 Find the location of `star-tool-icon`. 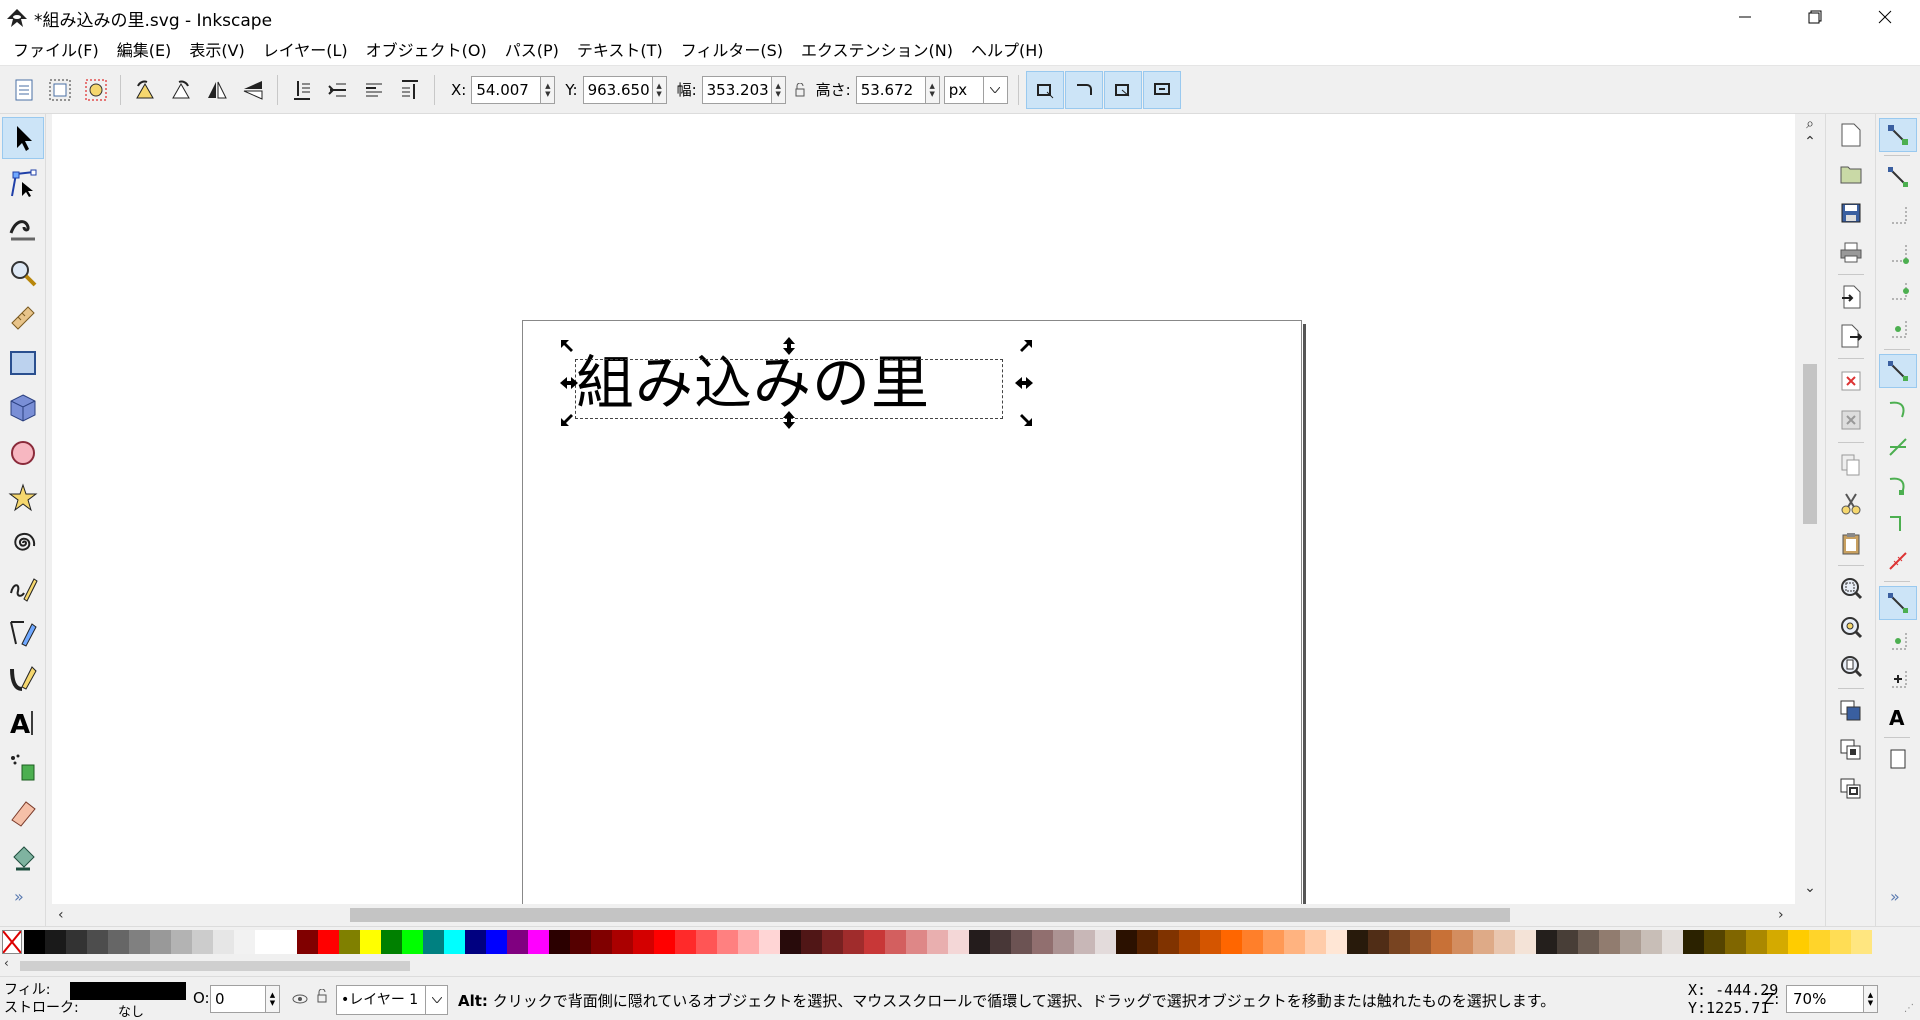

star-tool-icon is located at coordinates (23, 498).